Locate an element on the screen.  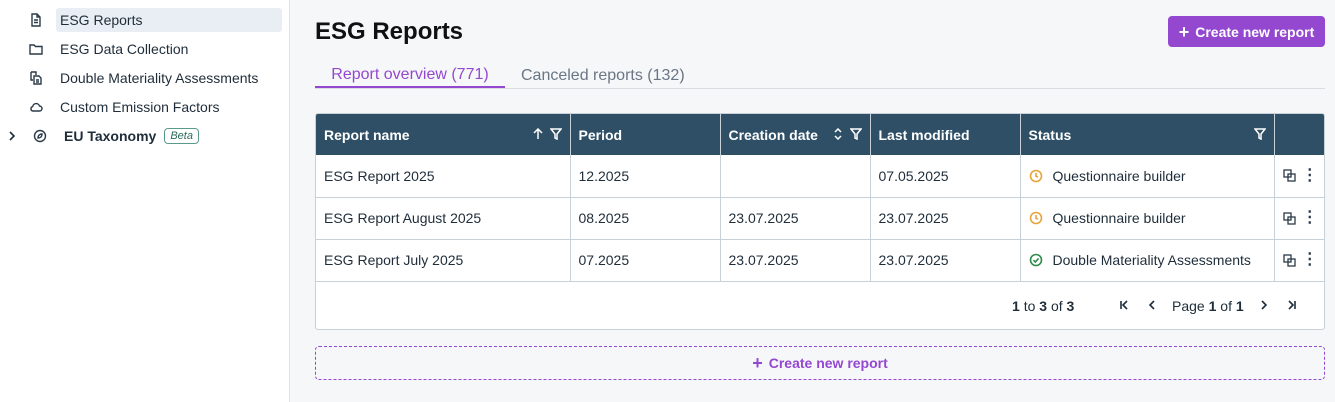
cell-period: 07.2025 is located at coordinates (645, 260).